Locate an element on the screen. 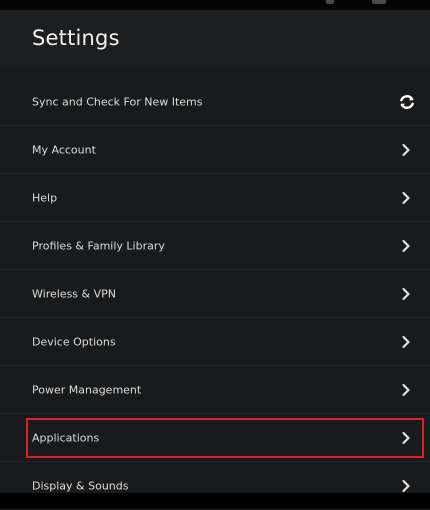 This screenshot has width=430, height=510. settings-item-label: Sync and Check For New Items is located at coordinates (117, 101).